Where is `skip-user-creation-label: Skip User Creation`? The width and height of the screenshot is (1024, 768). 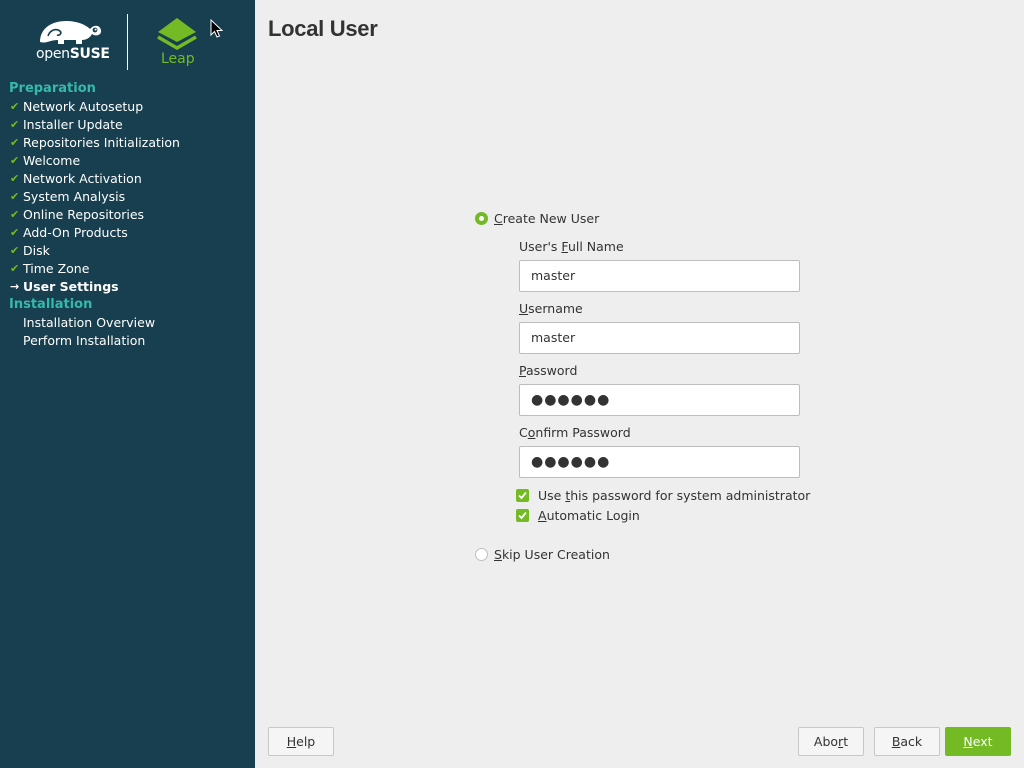
skip-user-creation-label: Skip User Creation is located at coordinates (552, 554).